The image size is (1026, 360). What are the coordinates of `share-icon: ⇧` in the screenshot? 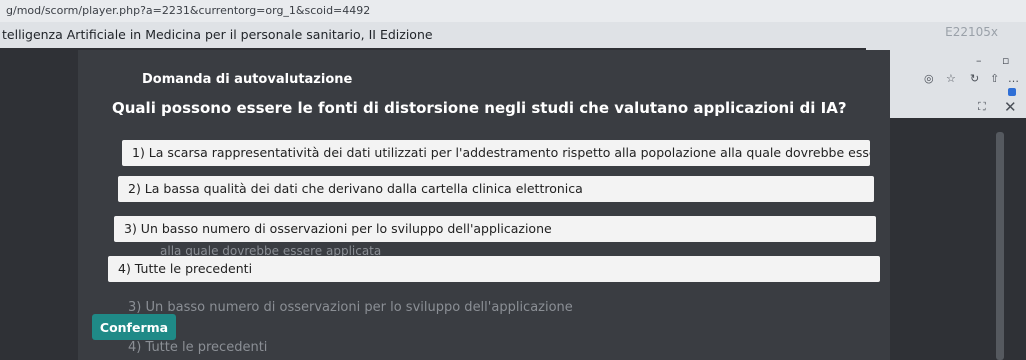 It's located at (994, 78).